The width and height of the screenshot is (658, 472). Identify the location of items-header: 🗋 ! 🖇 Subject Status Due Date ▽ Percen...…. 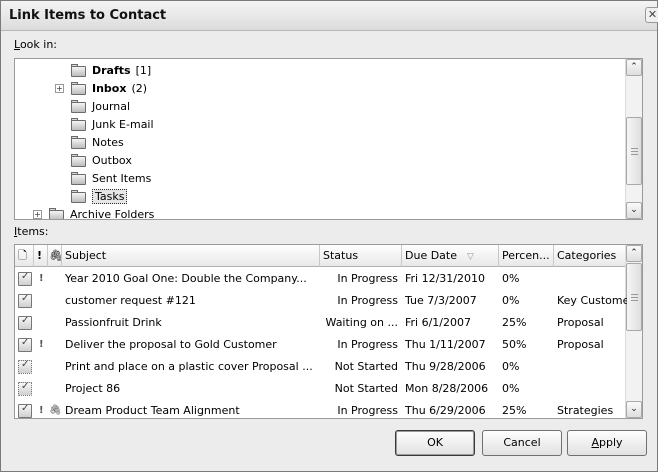
(321, 256).